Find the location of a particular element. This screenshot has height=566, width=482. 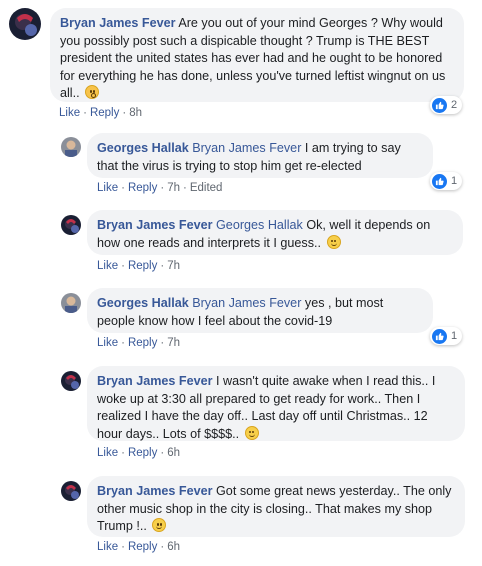

reaction-count-number: 2 is located at coordinates (454, 105).